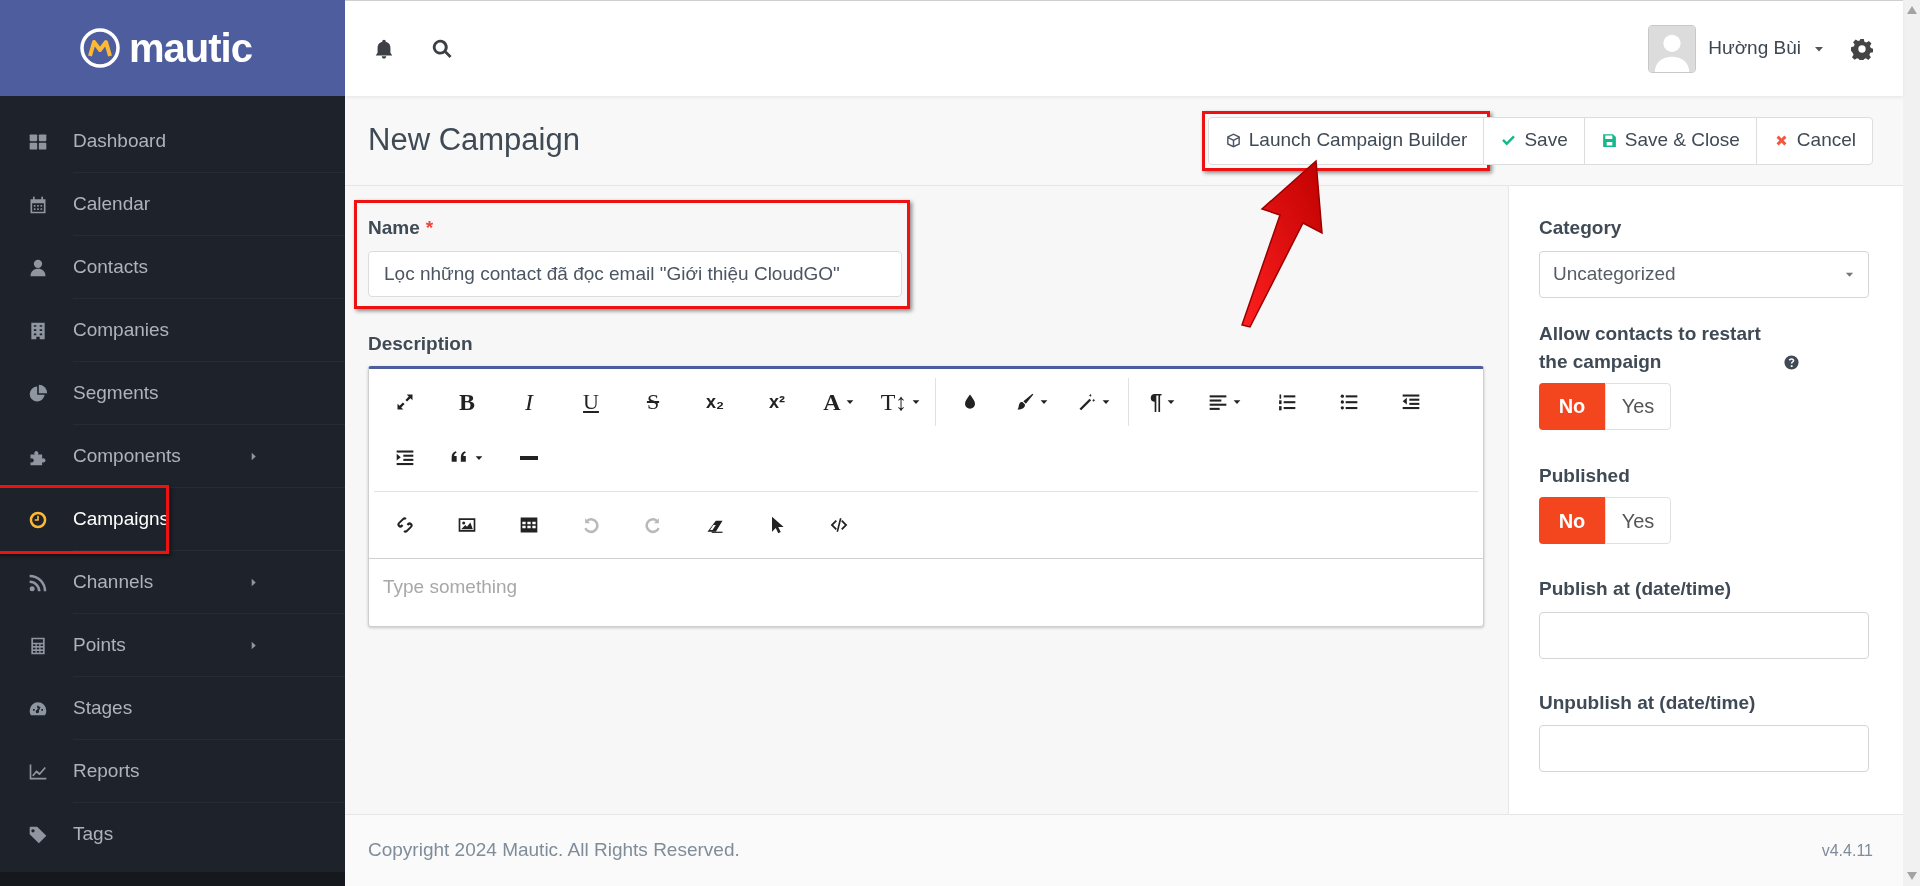 The image size is (1920, 886). I want to click on logo-icon, so click(100, 48).